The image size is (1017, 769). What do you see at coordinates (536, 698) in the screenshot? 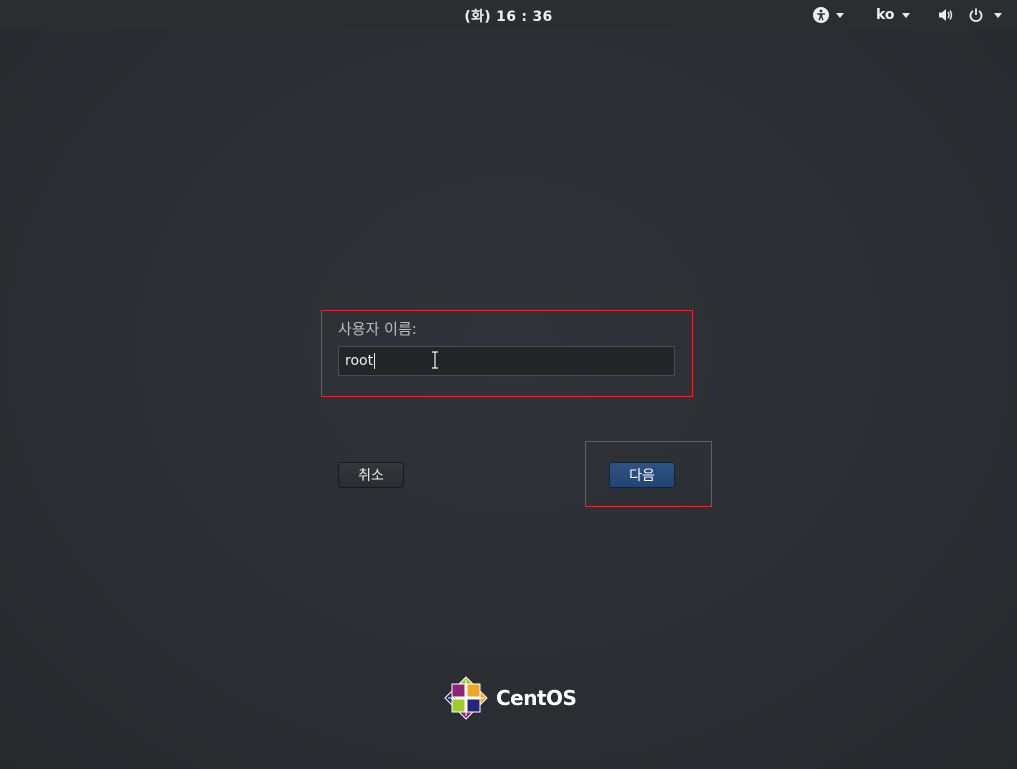
I see `centos-logo-text: CentOS` at bounding box center [536, 698].